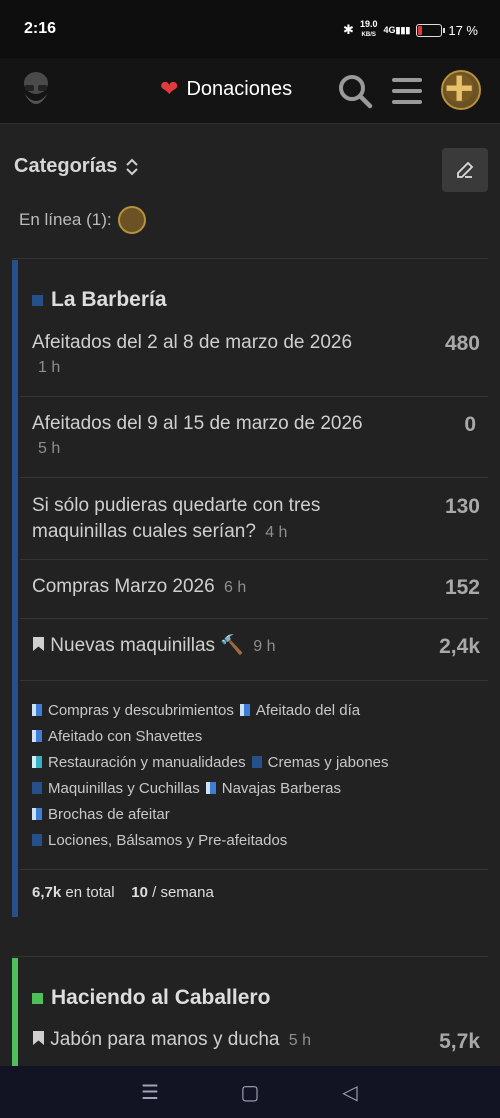 The width and height of the screenshot is (500, 1118). What do you see at coordinates (235, 587) in the screenshot?
I see `topic-age: 6 h` at bounding box center [235, 587].